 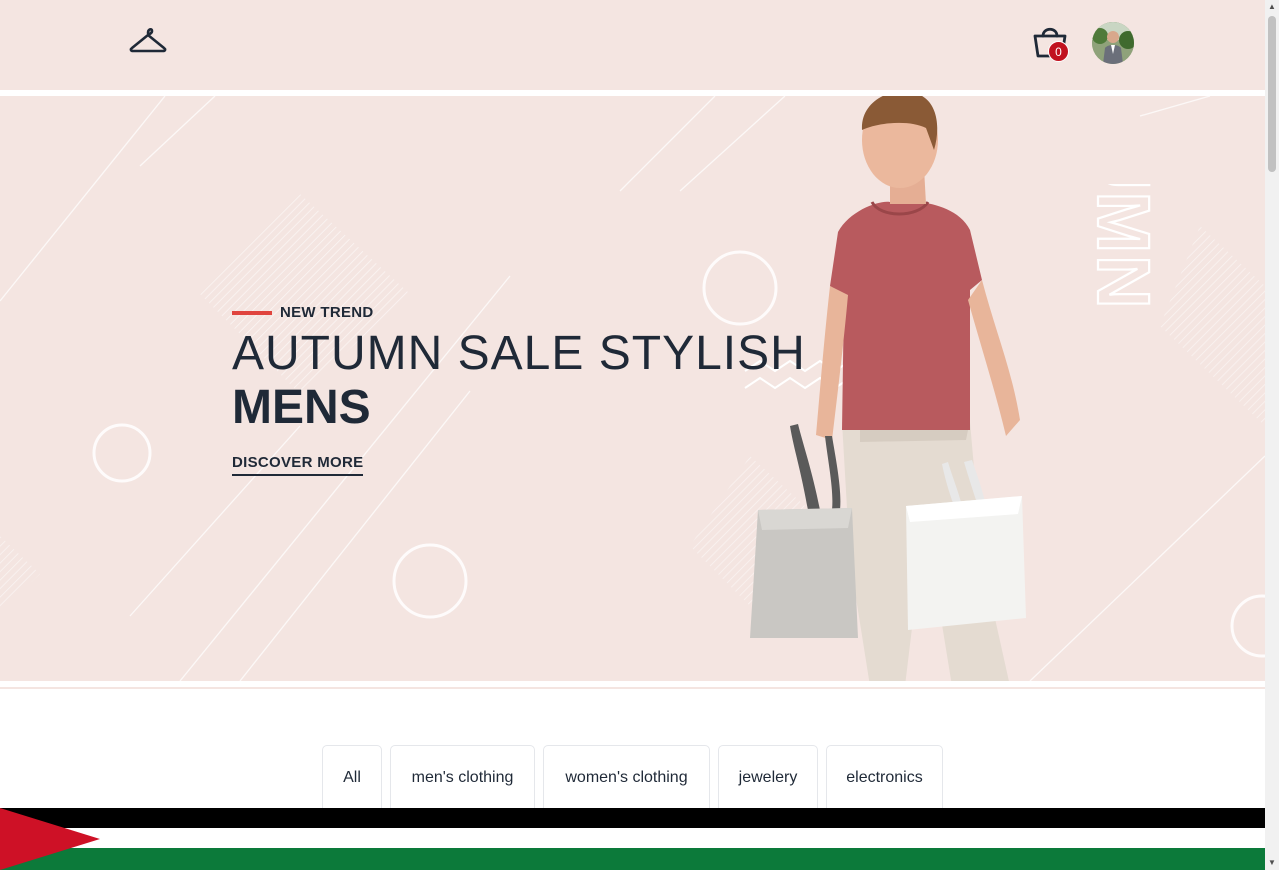 I want to click on hero-bottom-border, so click(x=632, y=685).